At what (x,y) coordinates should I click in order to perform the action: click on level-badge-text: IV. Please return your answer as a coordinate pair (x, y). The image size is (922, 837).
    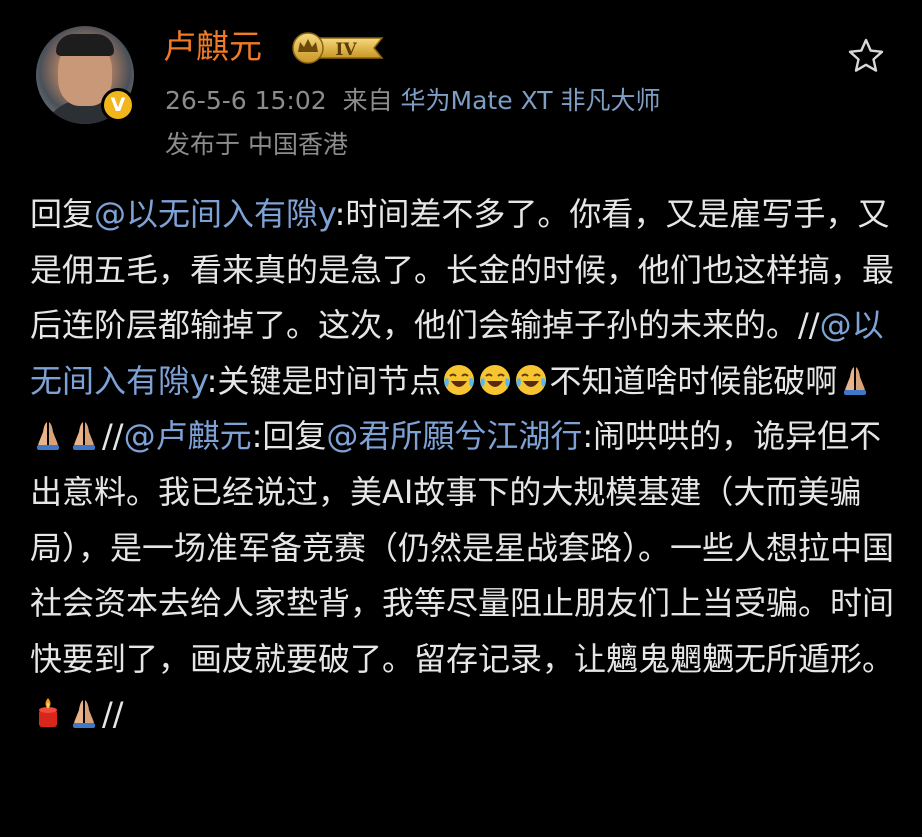
    Looking at the image, I should click on (346, 50).